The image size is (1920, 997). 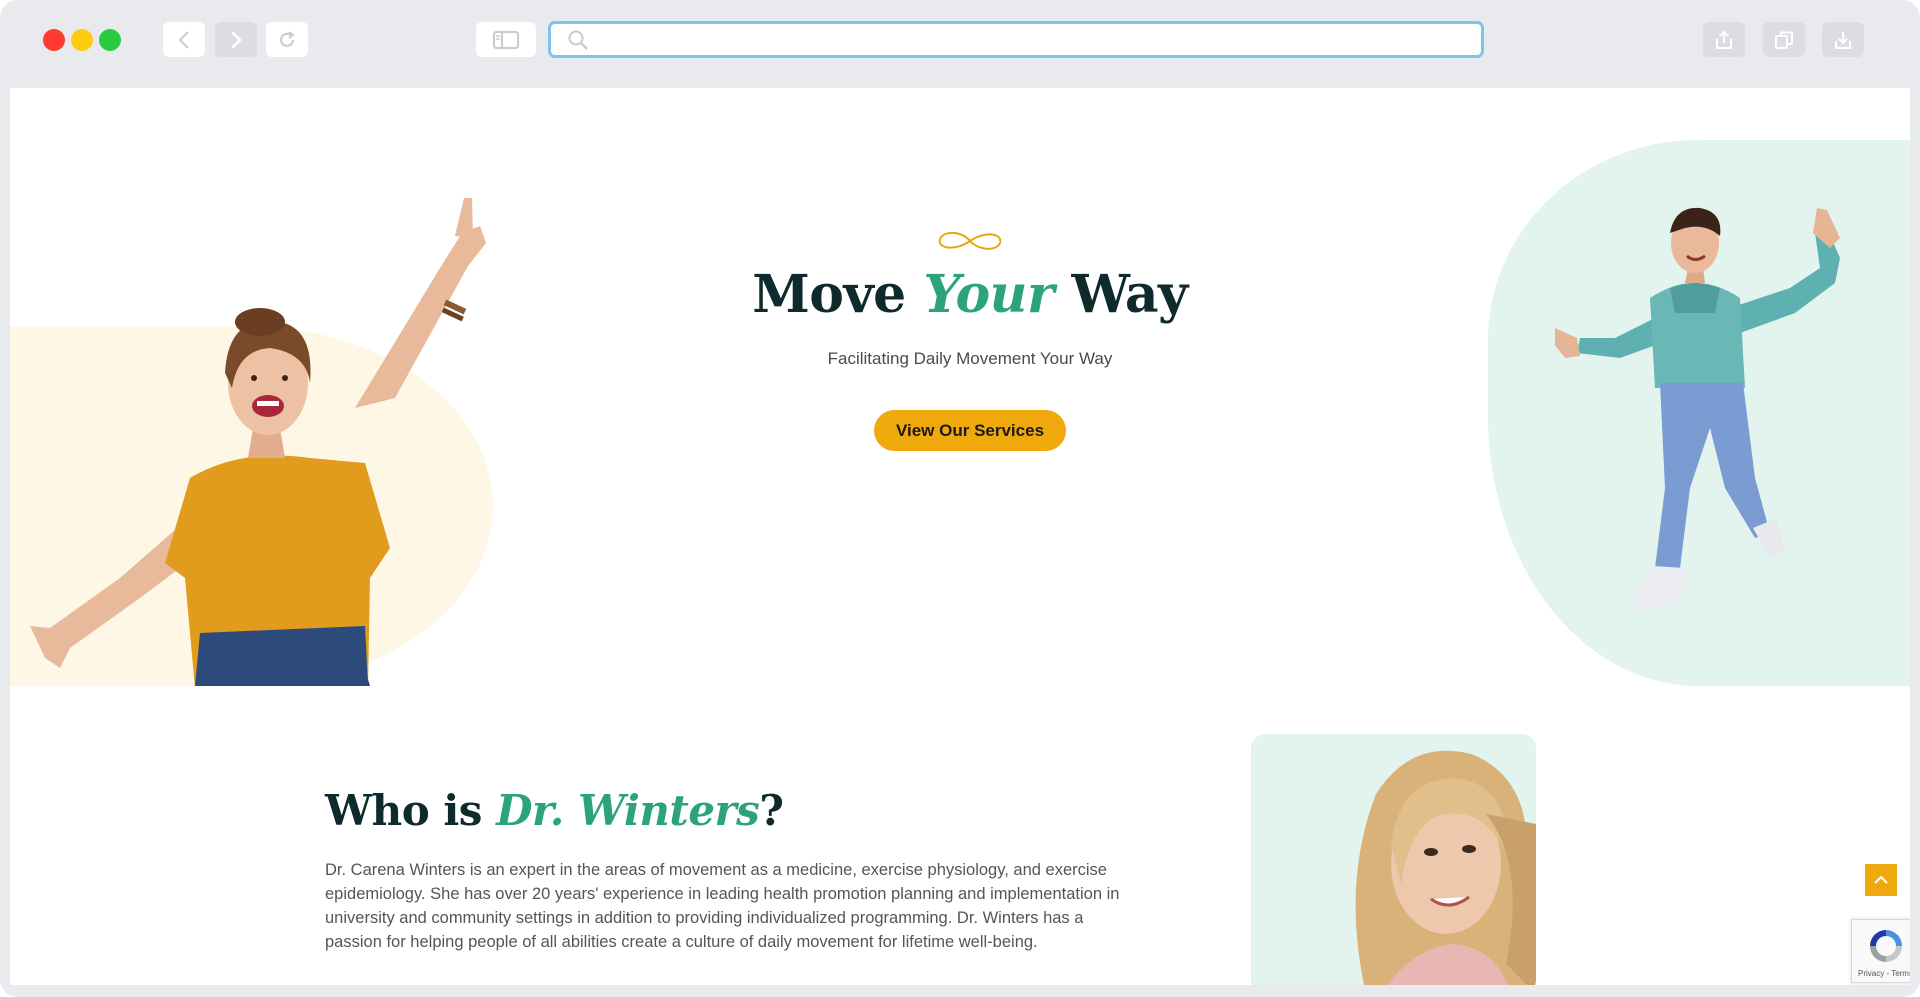 I want to click on search-icon, so click(x=578, y=40).